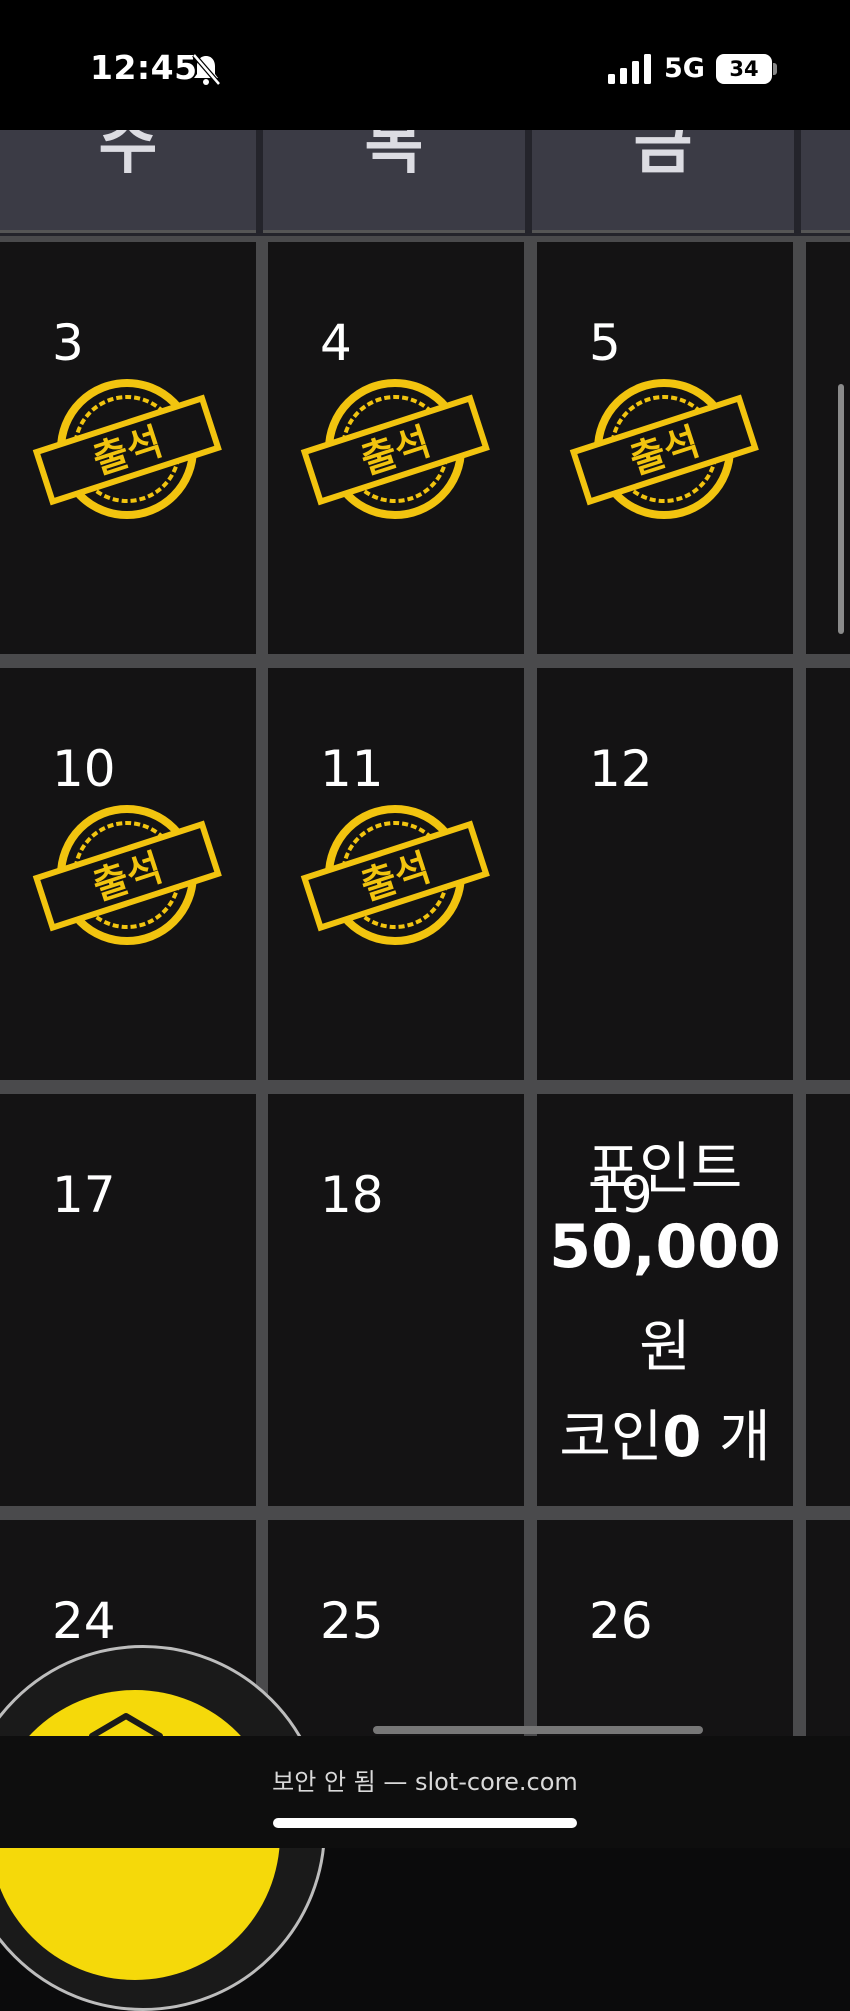  I want to click on weekday-sat, so click(825, 181).